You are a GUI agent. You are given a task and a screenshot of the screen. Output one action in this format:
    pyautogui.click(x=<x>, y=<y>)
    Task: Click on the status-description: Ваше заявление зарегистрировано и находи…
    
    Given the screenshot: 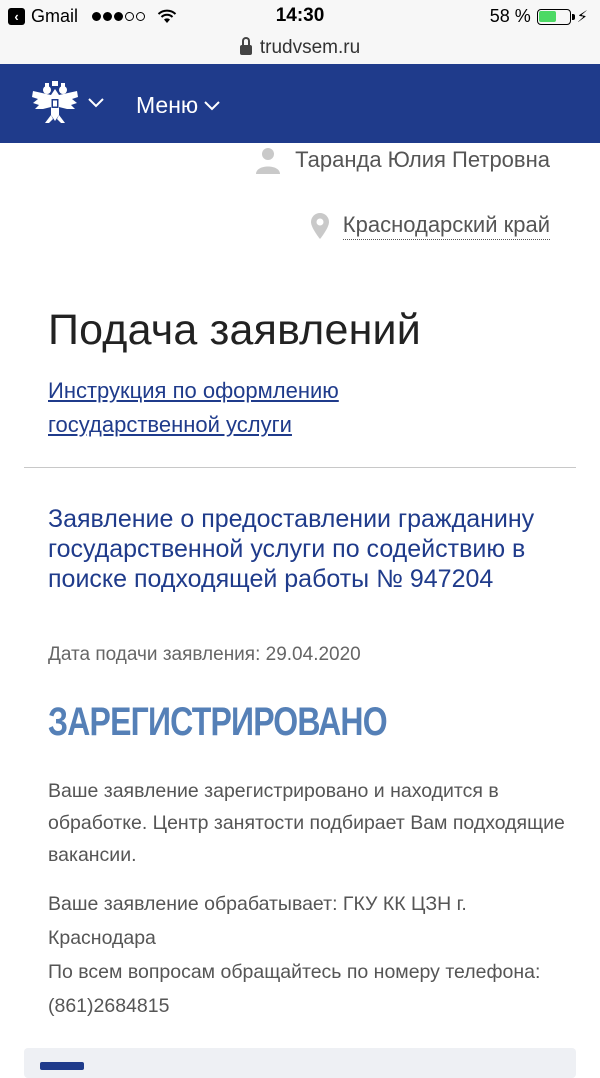 What is the action you would take?
    pyautogui.click(x=306, y=823)
    